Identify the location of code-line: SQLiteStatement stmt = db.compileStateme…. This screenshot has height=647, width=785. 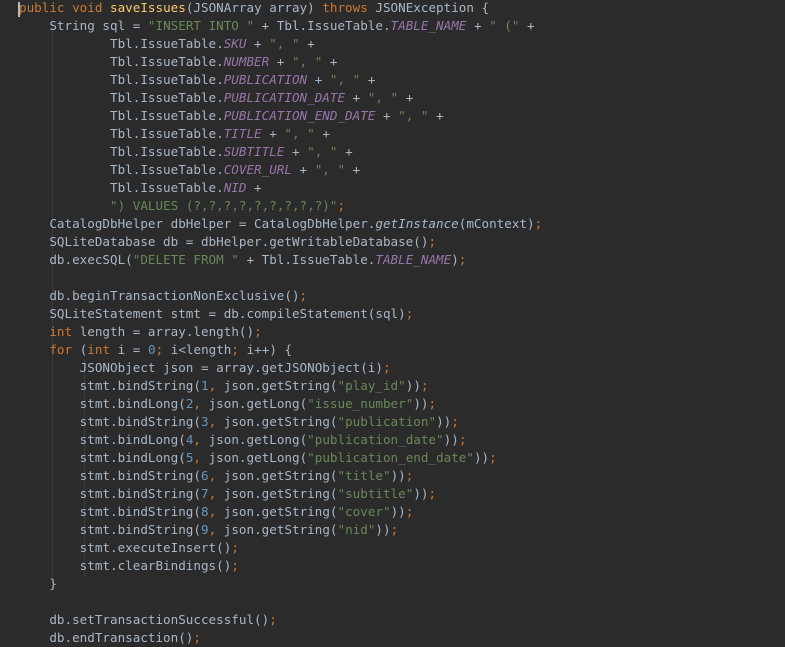
(216, 314).